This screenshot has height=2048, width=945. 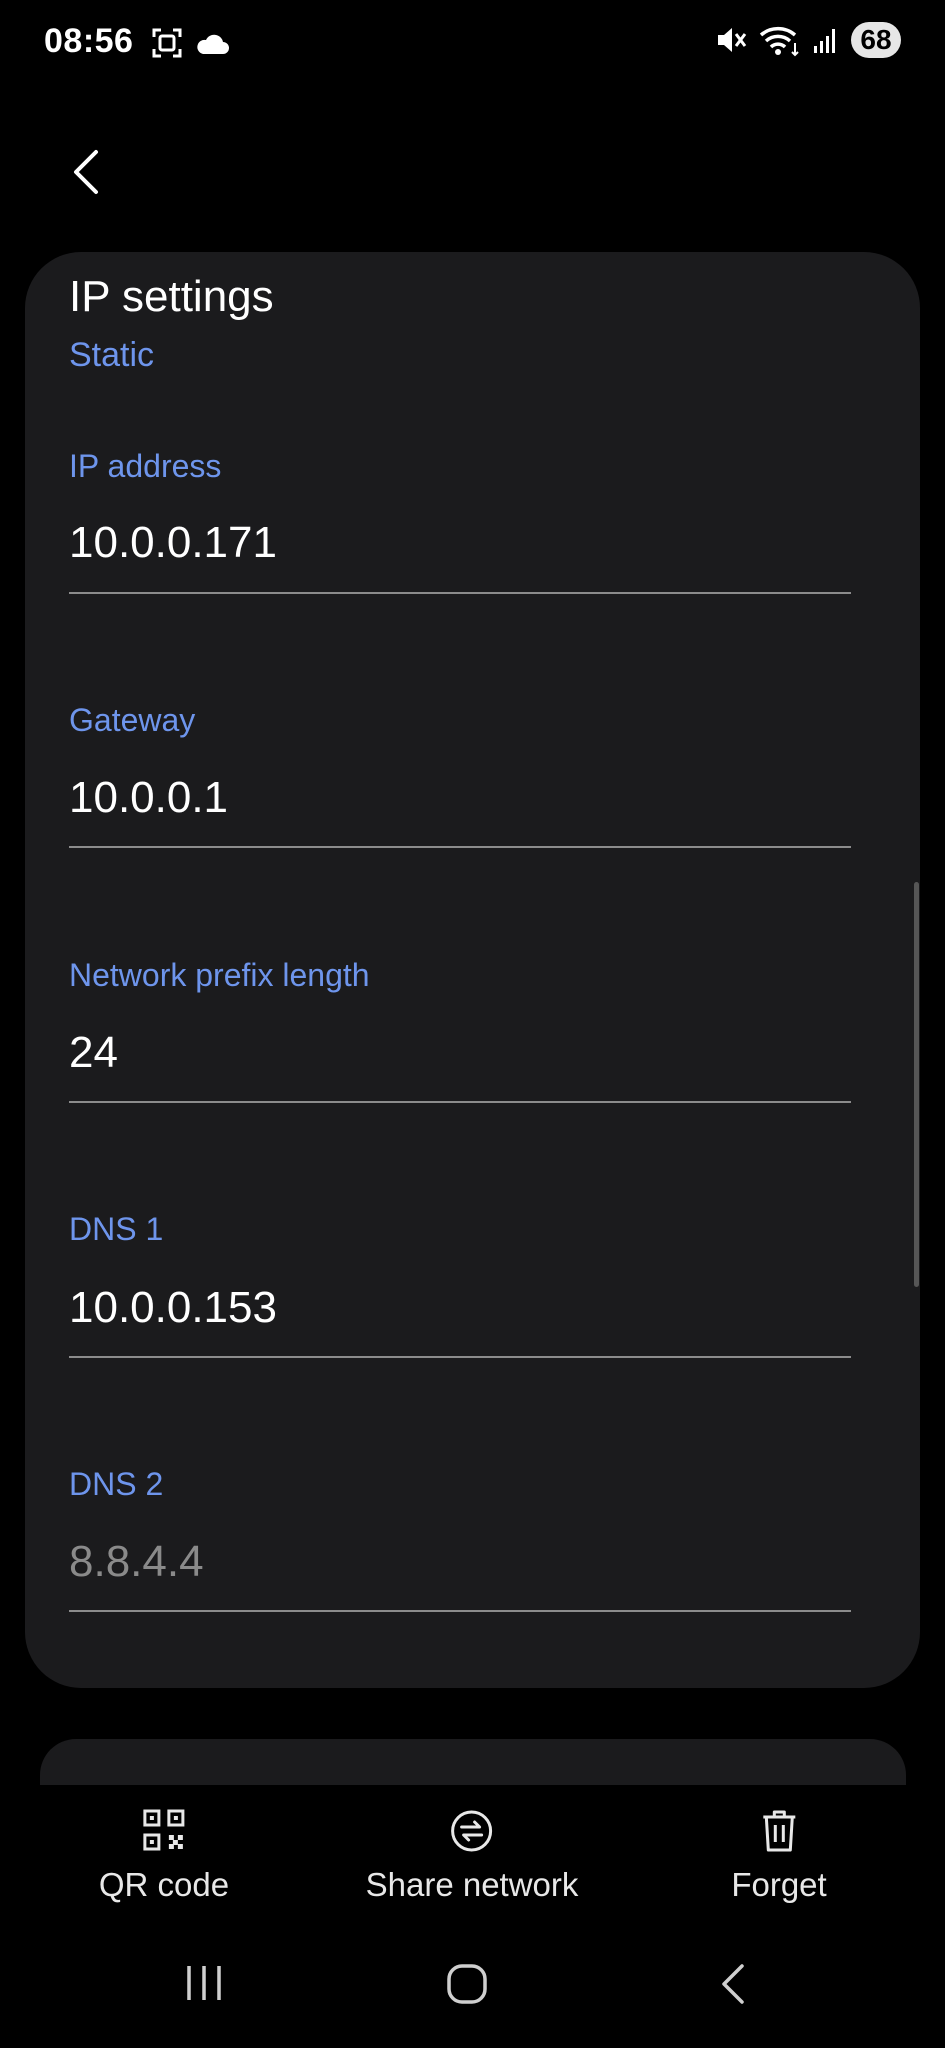 I want to click on ip-settings-mode: Static, so click(x=111, y=355).